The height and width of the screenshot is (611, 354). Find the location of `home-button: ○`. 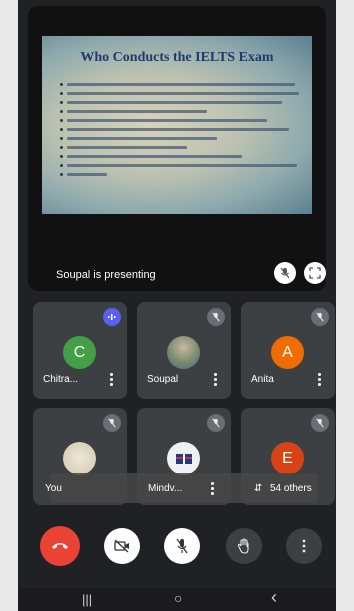

home-button: ○ is located at coordinates (178, 598).